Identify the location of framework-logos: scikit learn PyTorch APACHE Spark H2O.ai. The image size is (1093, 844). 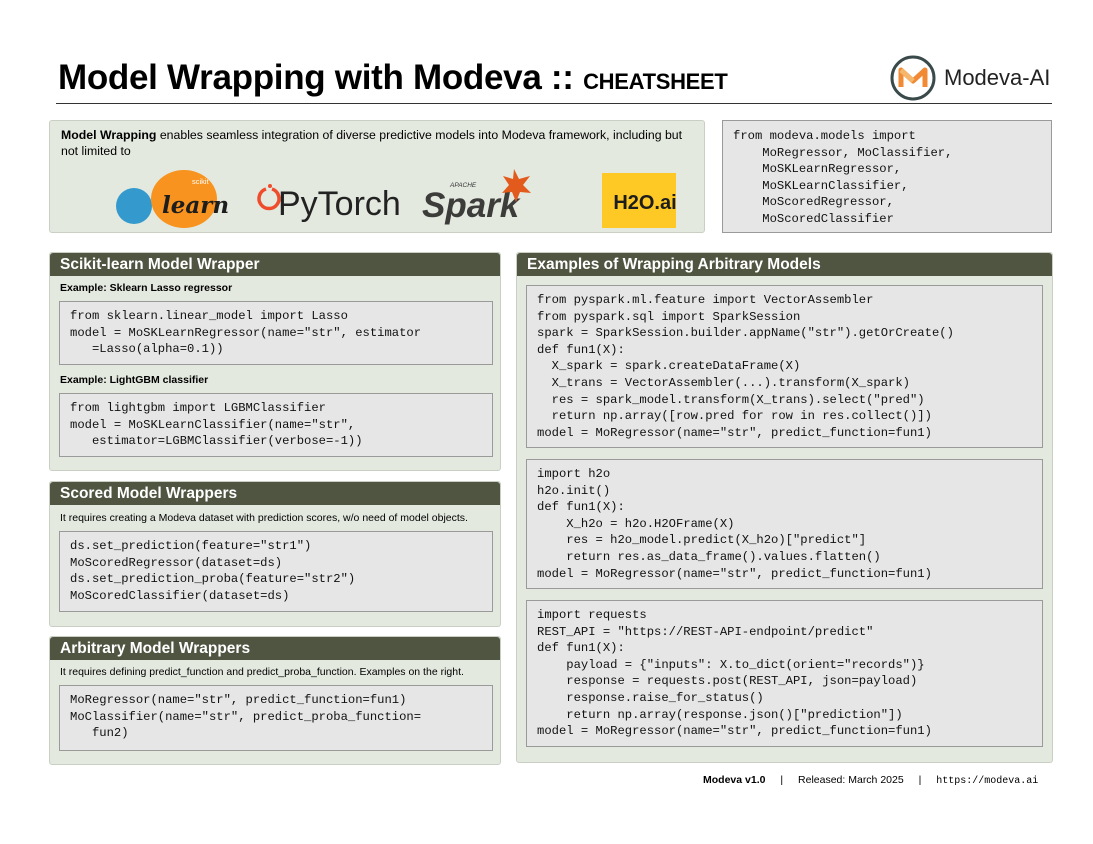
(396, 198).